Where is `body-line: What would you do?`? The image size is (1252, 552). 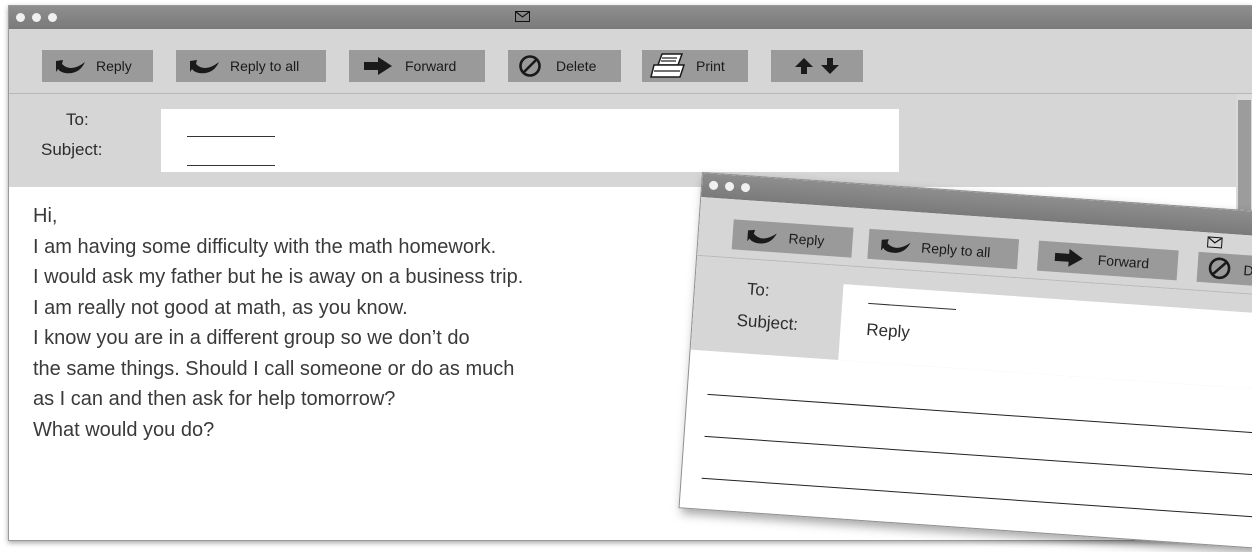
body-line: What would you do? is located at coordinates (124, 429).